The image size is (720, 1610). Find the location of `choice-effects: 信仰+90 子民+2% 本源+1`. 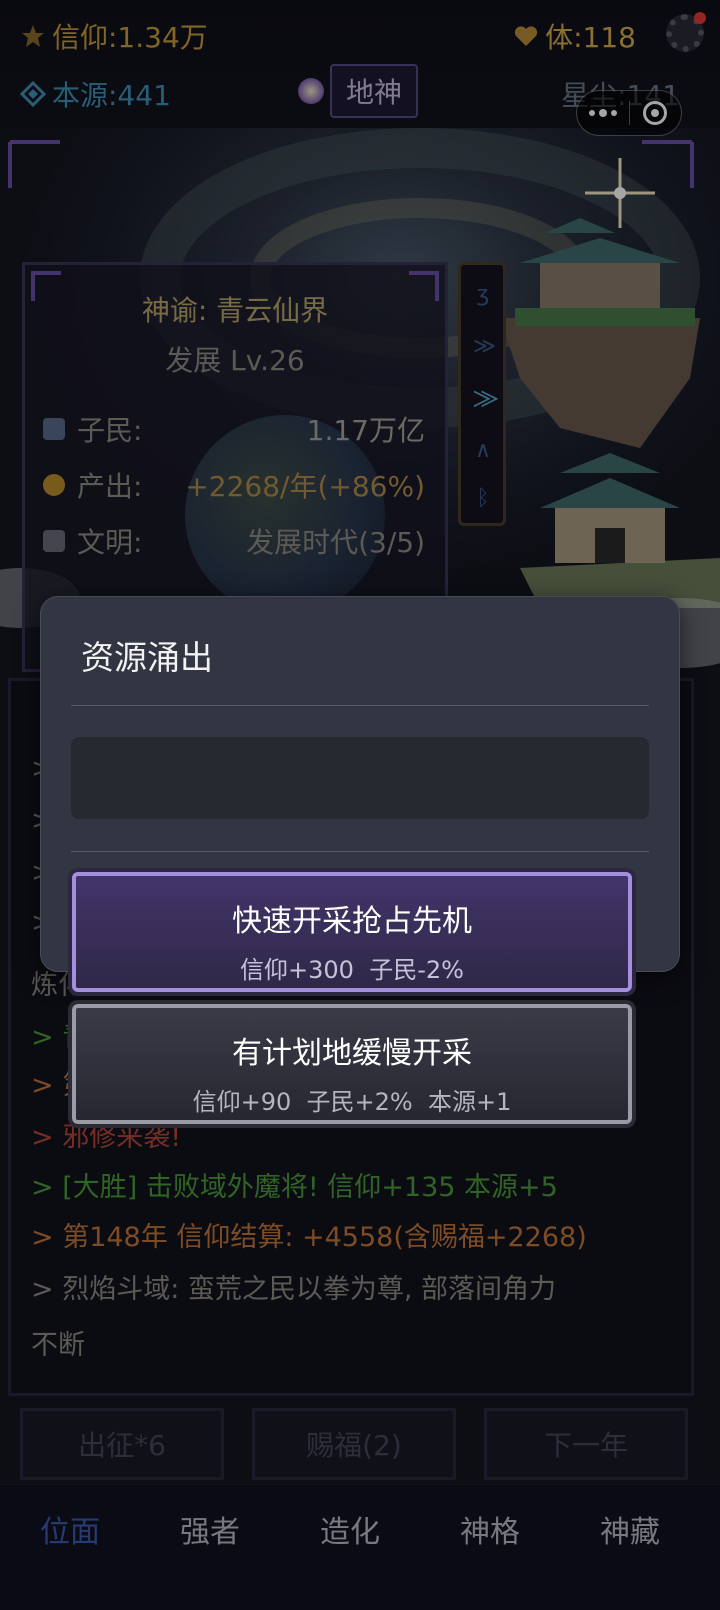

choice-effects: 信仰+90 子民+2% 本源+1 is located at coordinates (352, 1102).